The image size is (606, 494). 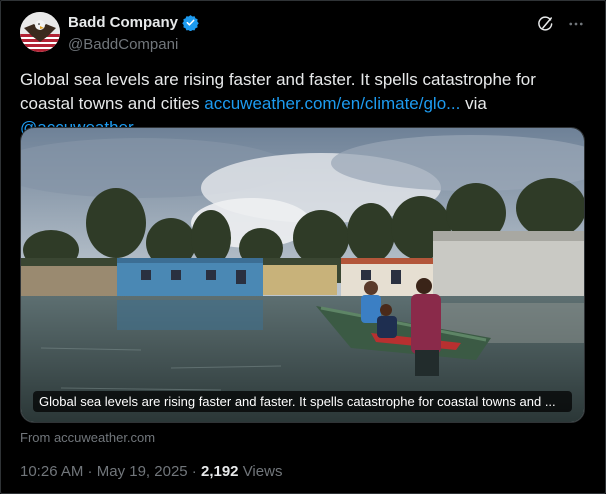 I want to click on tweet-meta: 10:26 AM · May 19, 2025 · 2,192 Views, so click(x=151, y=471).